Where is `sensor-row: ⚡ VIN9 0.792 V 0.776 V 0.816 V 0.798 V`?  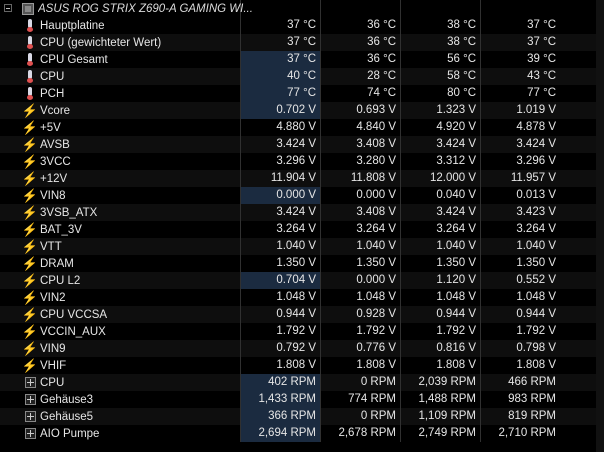 sensor-row: ⚡ VIN9 0.792 V 0.776 V 0.816 V 0.798 V is located at coordinates (302, 348).